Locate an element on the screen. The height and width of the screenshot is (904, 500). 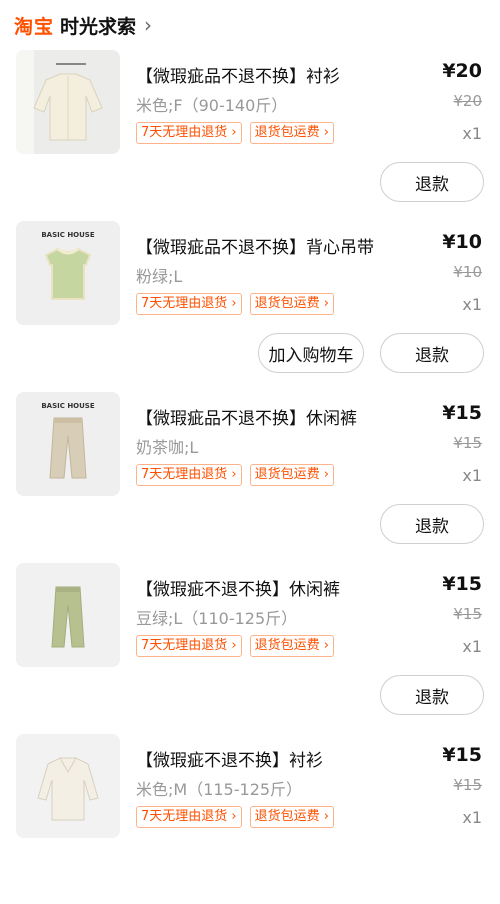
item-title: 【微瑕疵品不退不换】背心吊带 is located at coordinates (255, 245).